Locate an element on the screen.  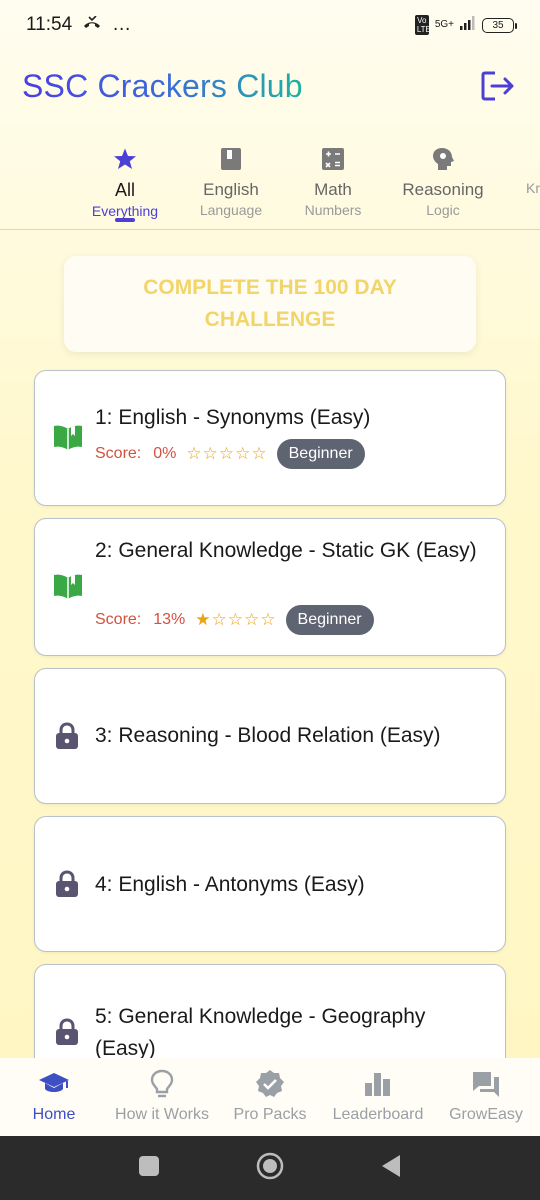
back-triangle-icon is located at coordinates (391, 1165).